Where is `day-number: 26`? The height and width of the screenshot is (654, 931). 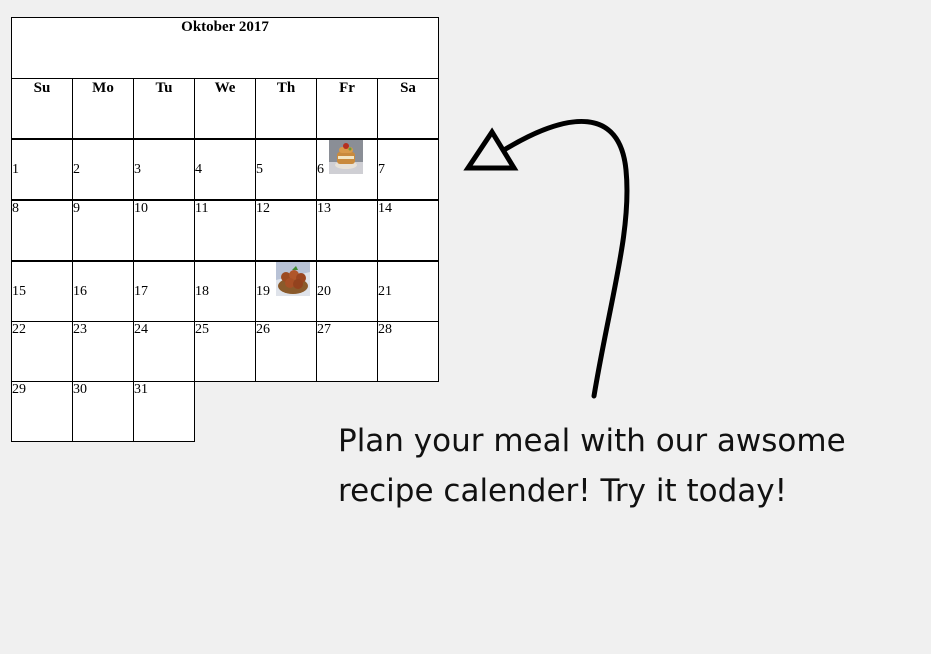 day-number: 26 is located at coordinates (263, 329).